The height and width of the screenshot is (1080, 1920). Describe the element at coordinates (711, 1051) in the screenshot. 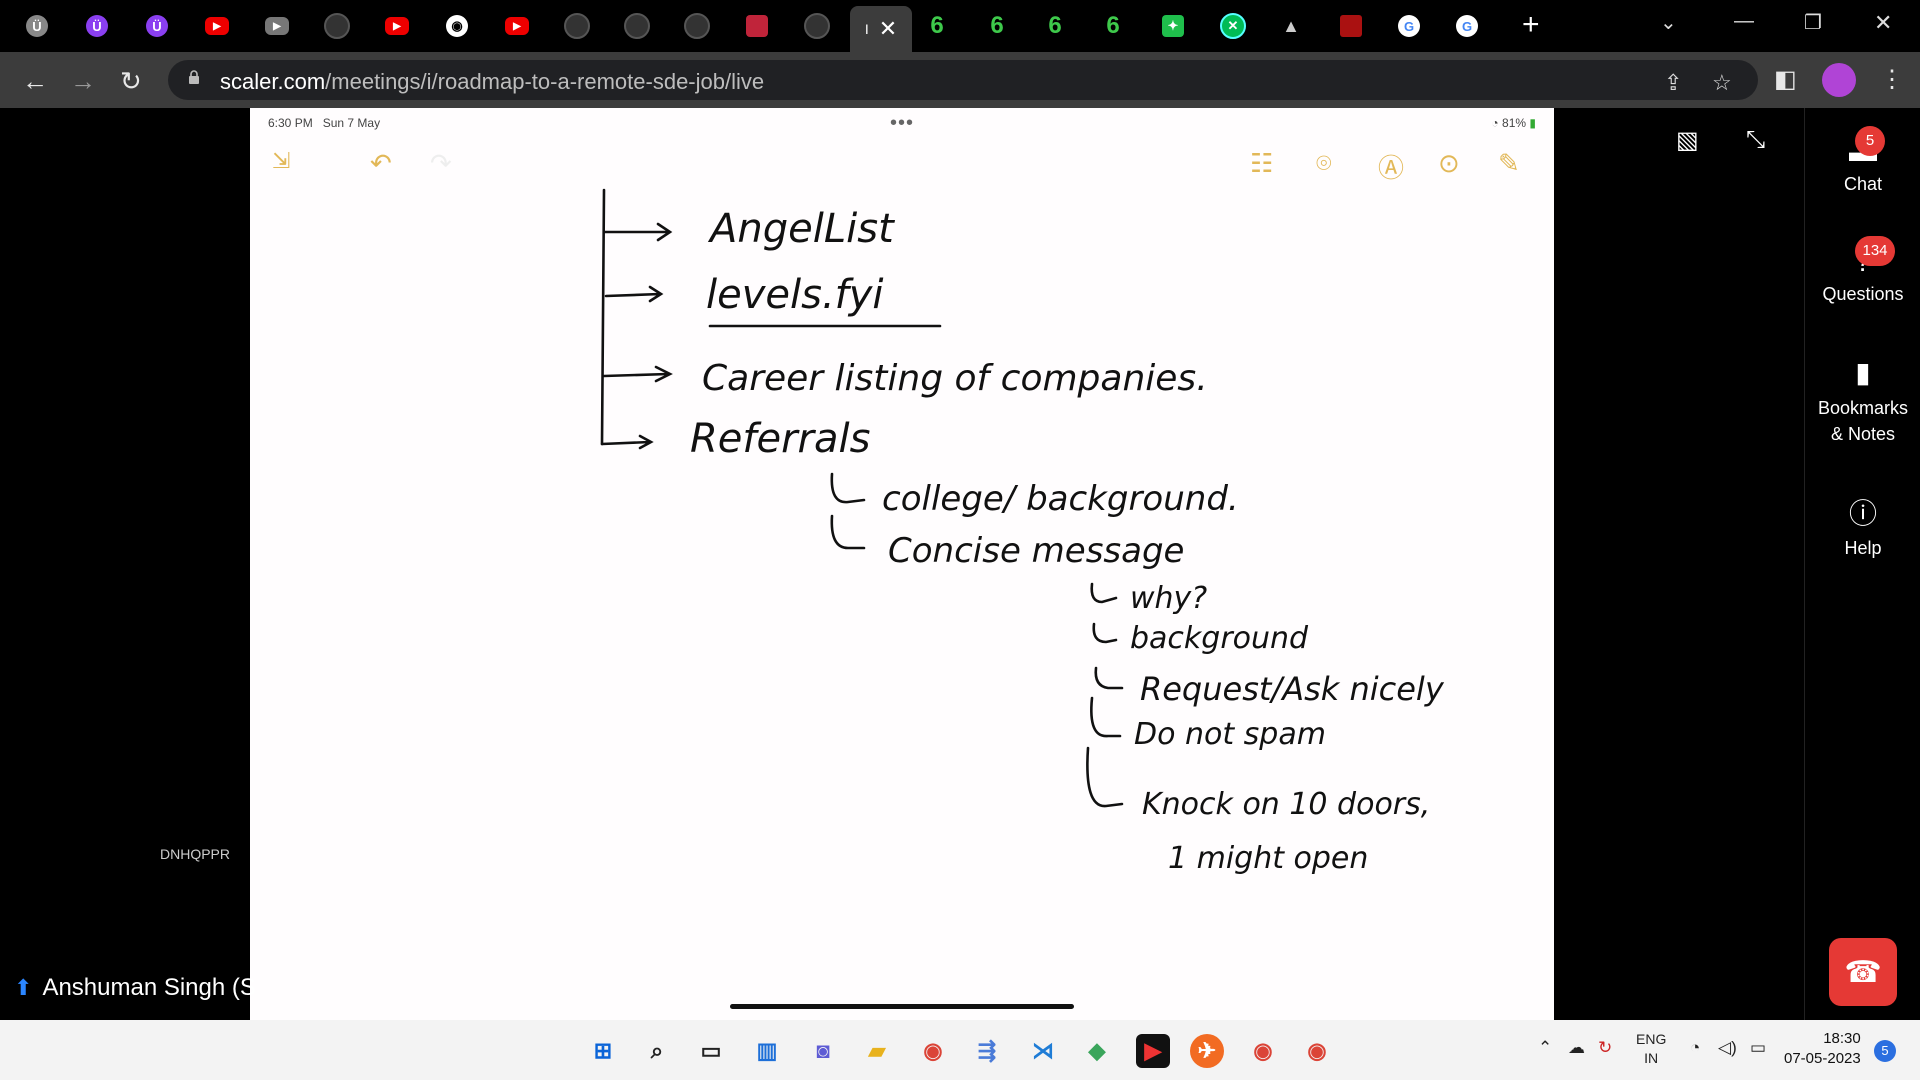

I see `task-view-icon: ▭` at that location.